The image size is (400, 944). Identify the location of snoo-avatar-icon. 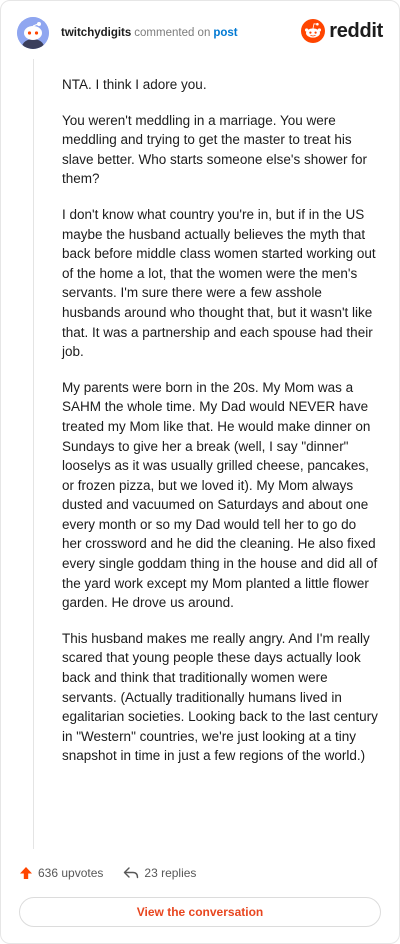
(33, 33).